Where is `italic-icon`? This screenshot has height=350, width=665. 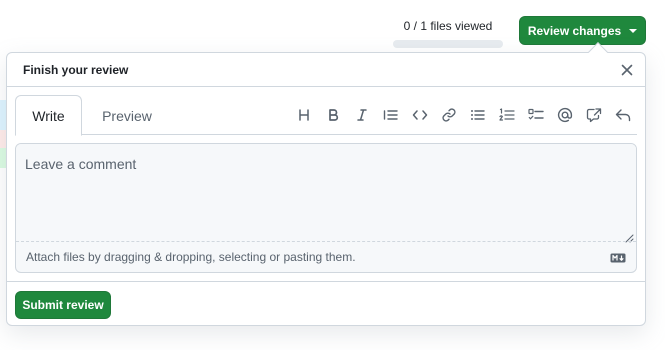 italic-icon is located at coordinates (361, 115).